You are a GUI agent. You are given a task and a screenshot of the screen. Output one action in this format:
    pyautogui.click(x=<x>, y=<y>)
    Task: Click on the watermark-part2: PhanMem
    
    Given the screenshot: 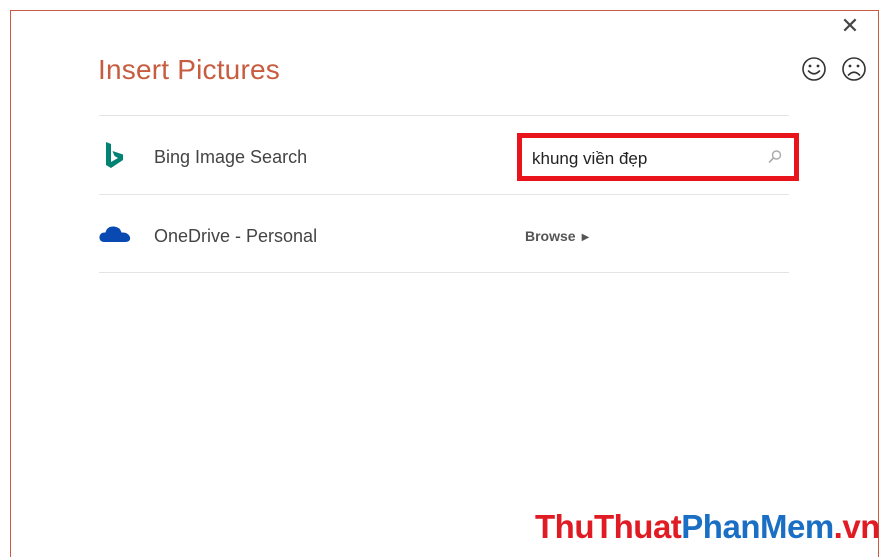 What is the action you would take?
    pyautogui.click(x=757, y=526)
    